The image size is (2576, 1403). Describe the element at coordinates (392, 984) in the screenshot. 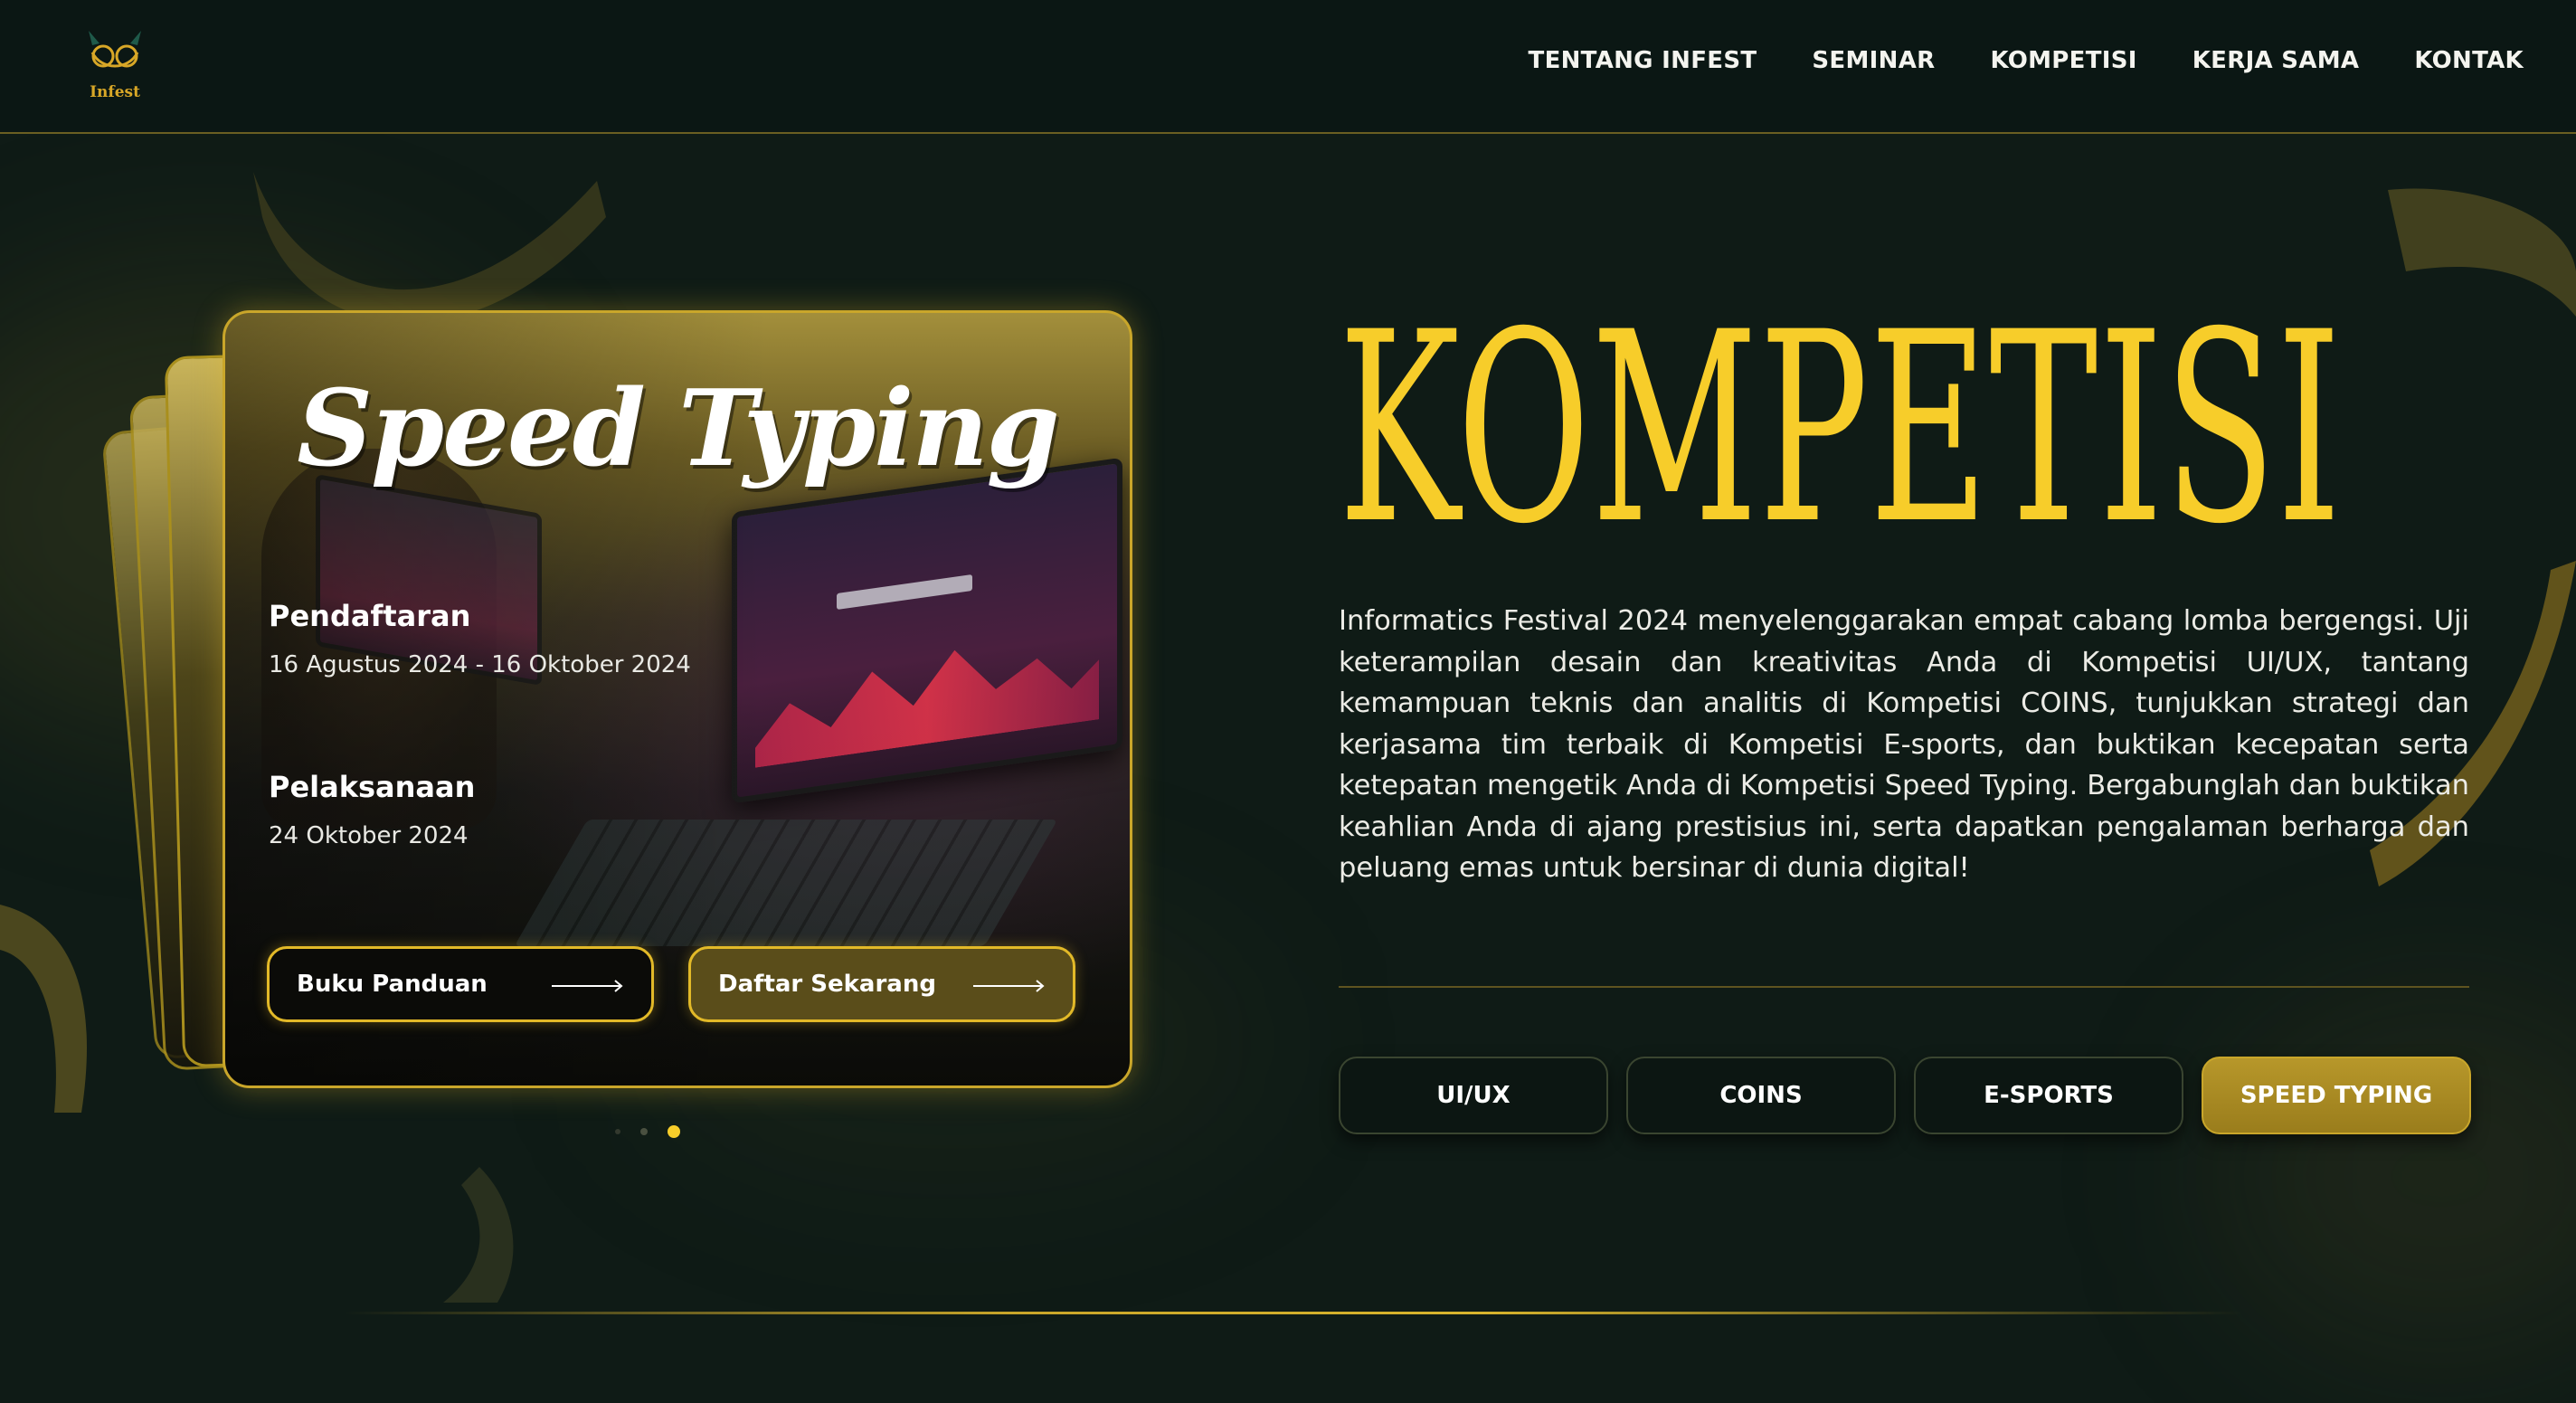

I see `guide-book-label: Buku Panduan` at that location.